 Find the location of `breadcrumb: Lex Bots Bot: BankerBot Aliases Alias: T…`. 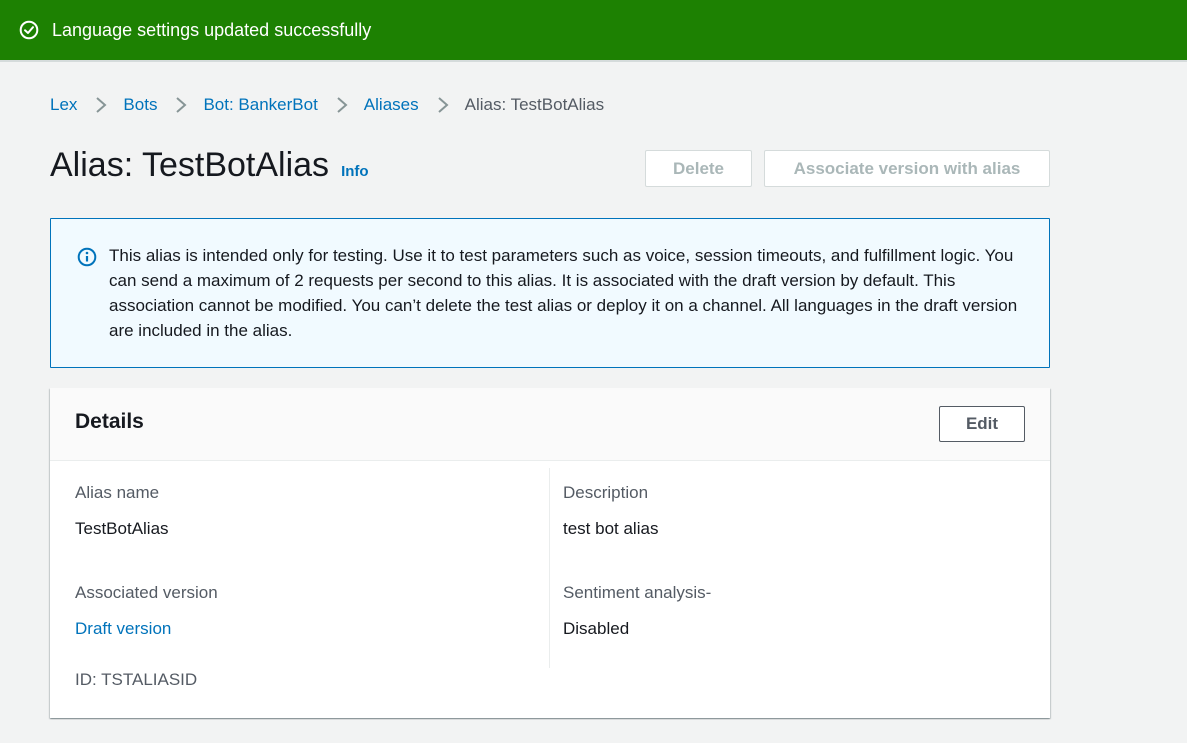

breadcrumb: Lex Bots Bot: BankerBot Aliases Alias: T… is located at coordinates (327, 105).